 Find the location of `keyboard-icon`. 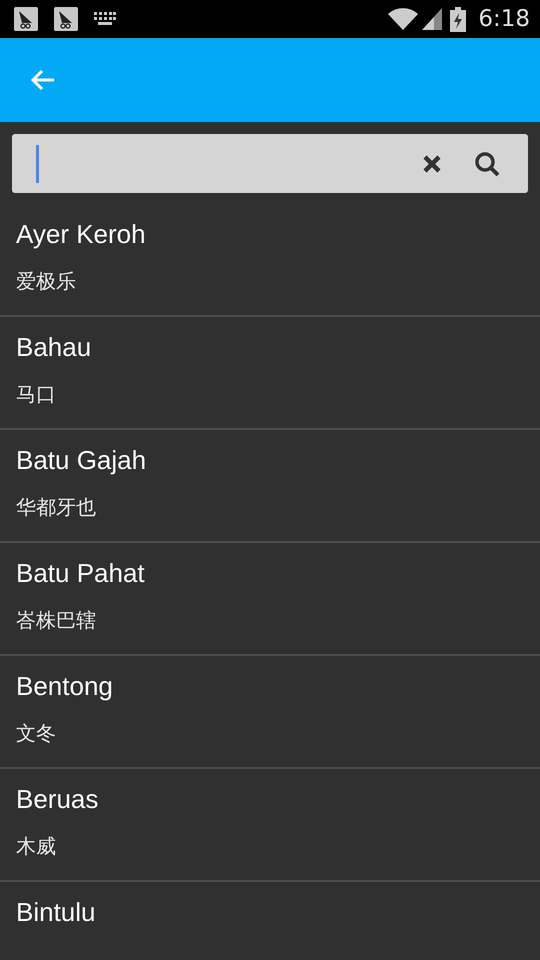

keyboard-icon is located at coordinates (105, 19).